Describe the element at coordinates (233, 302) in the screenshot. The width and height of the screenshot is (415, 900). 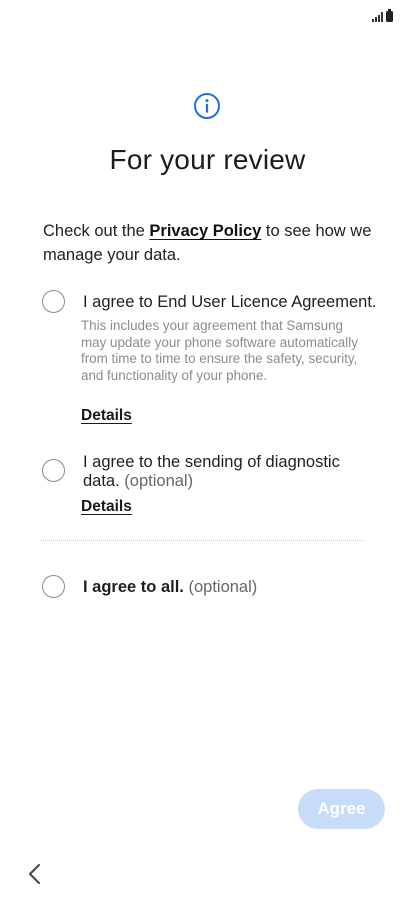
I see `eula-label: I agree to End User Licence Agreement.` at that location.